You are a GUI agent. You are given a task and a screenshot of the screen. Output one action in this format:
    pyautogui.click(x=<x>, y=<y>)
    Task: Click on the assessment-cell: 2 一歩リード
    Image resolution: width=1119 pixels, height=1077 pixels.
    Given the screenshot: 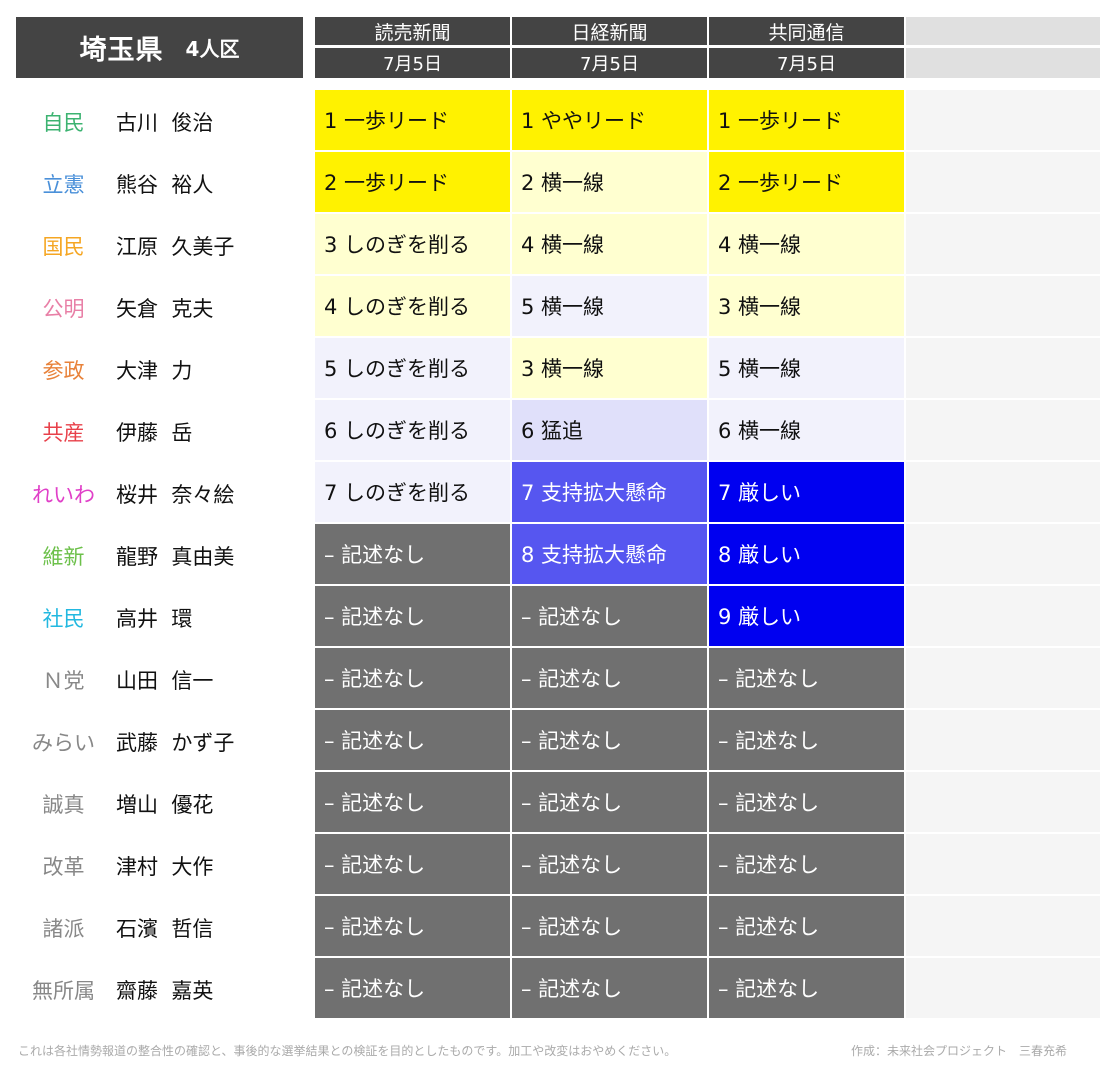 What is the action you would take?
    pyautogui.click(x=412, y=182)
    